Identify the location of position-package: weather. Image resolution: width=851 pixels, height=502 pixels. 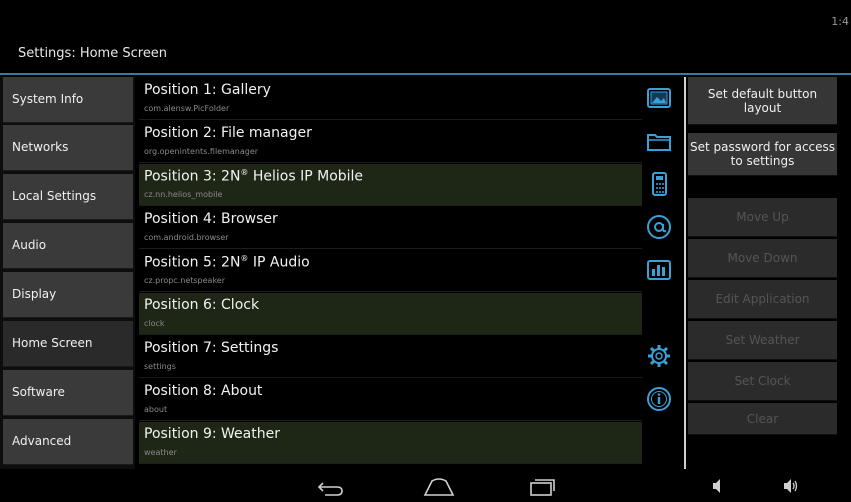
(160, 452).